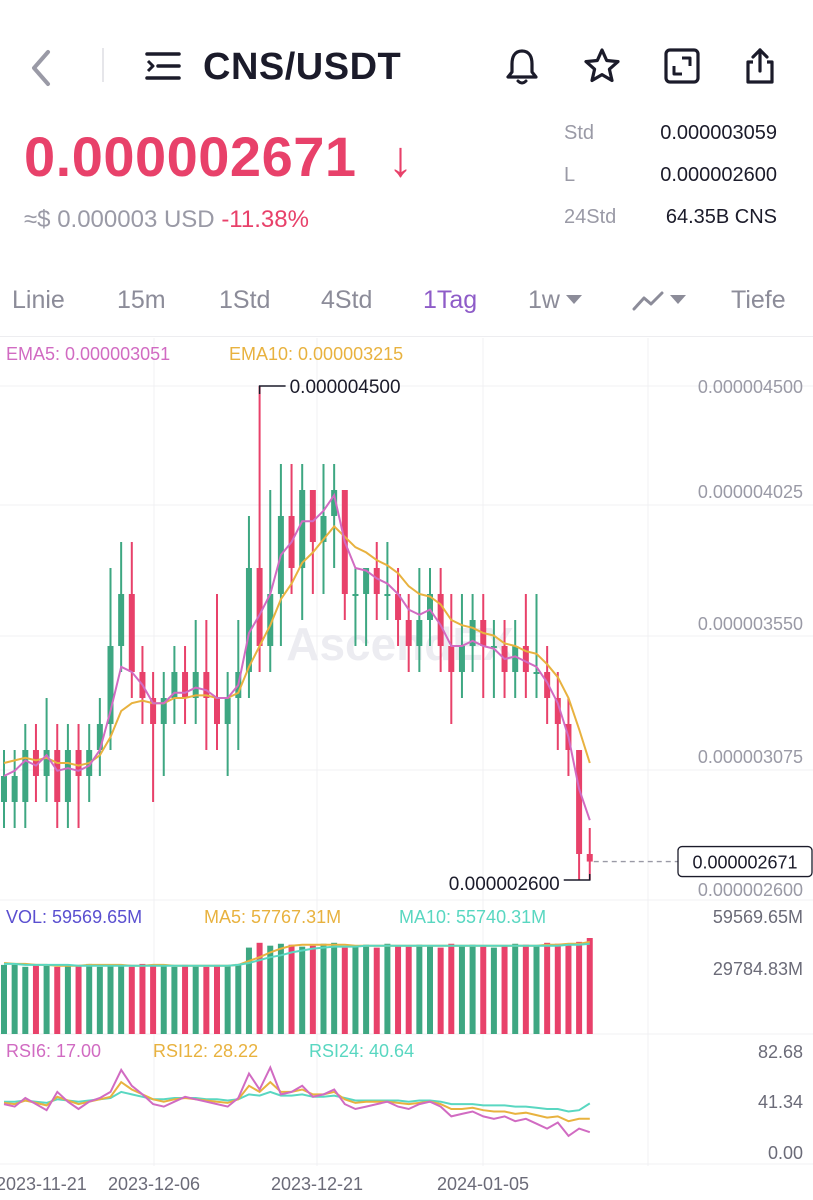 The width and height of the screenshot is (813, 1200). What do you see at coordinates (272, 917) in the screenshot?
I see `vol-ma5-legend: MA5: 57767.31M` at bounding box center [272, 917].